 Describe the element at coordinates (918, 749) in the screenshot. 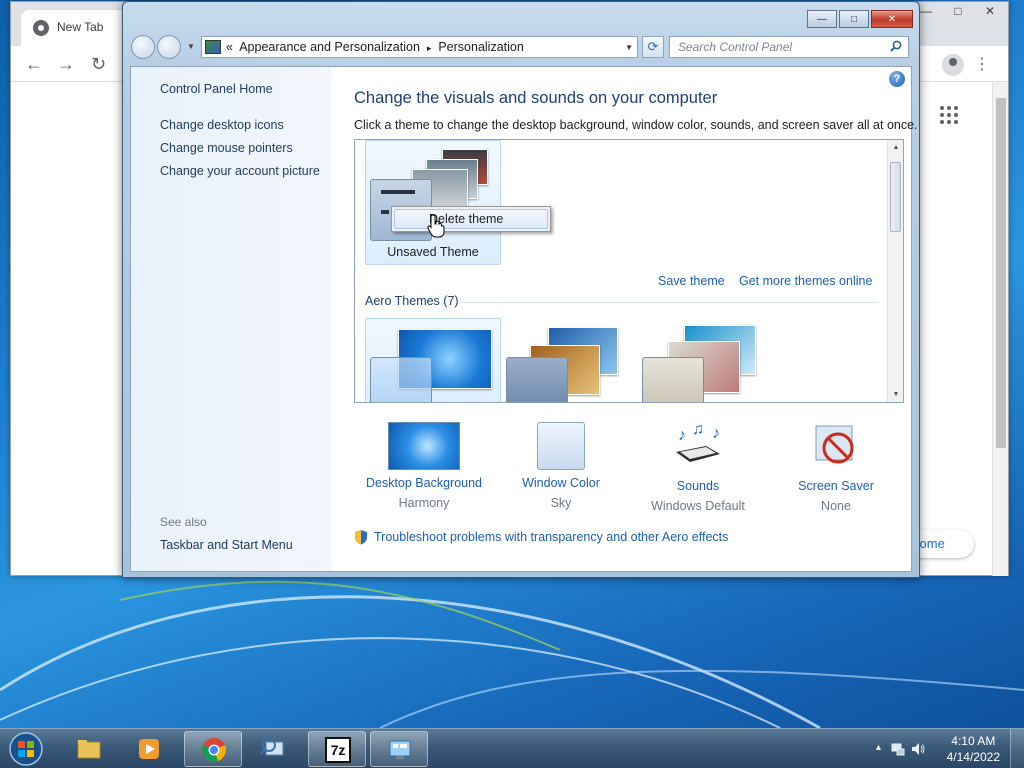

I see `volume-icon` at that location.